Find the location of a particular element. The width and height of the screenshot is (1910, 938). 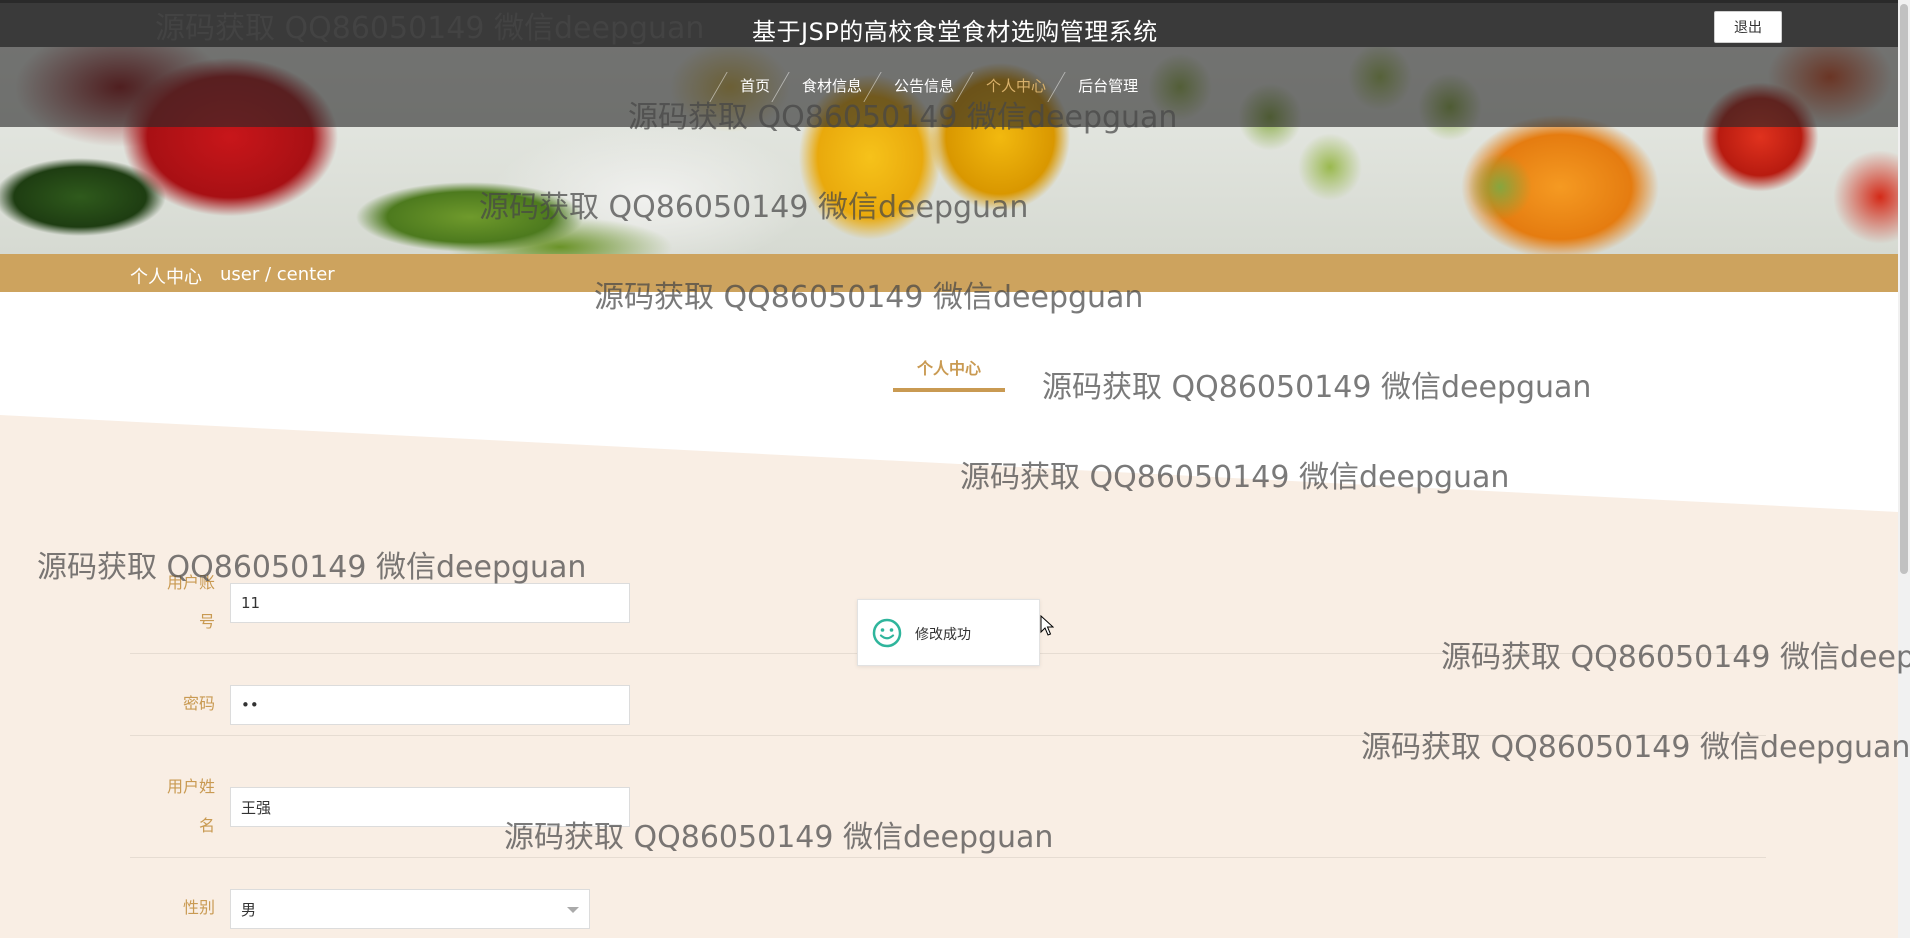

main-nav: 首页 食材信息 公告信息 个人中心 后台管理 is located at coordinates (937, 86).